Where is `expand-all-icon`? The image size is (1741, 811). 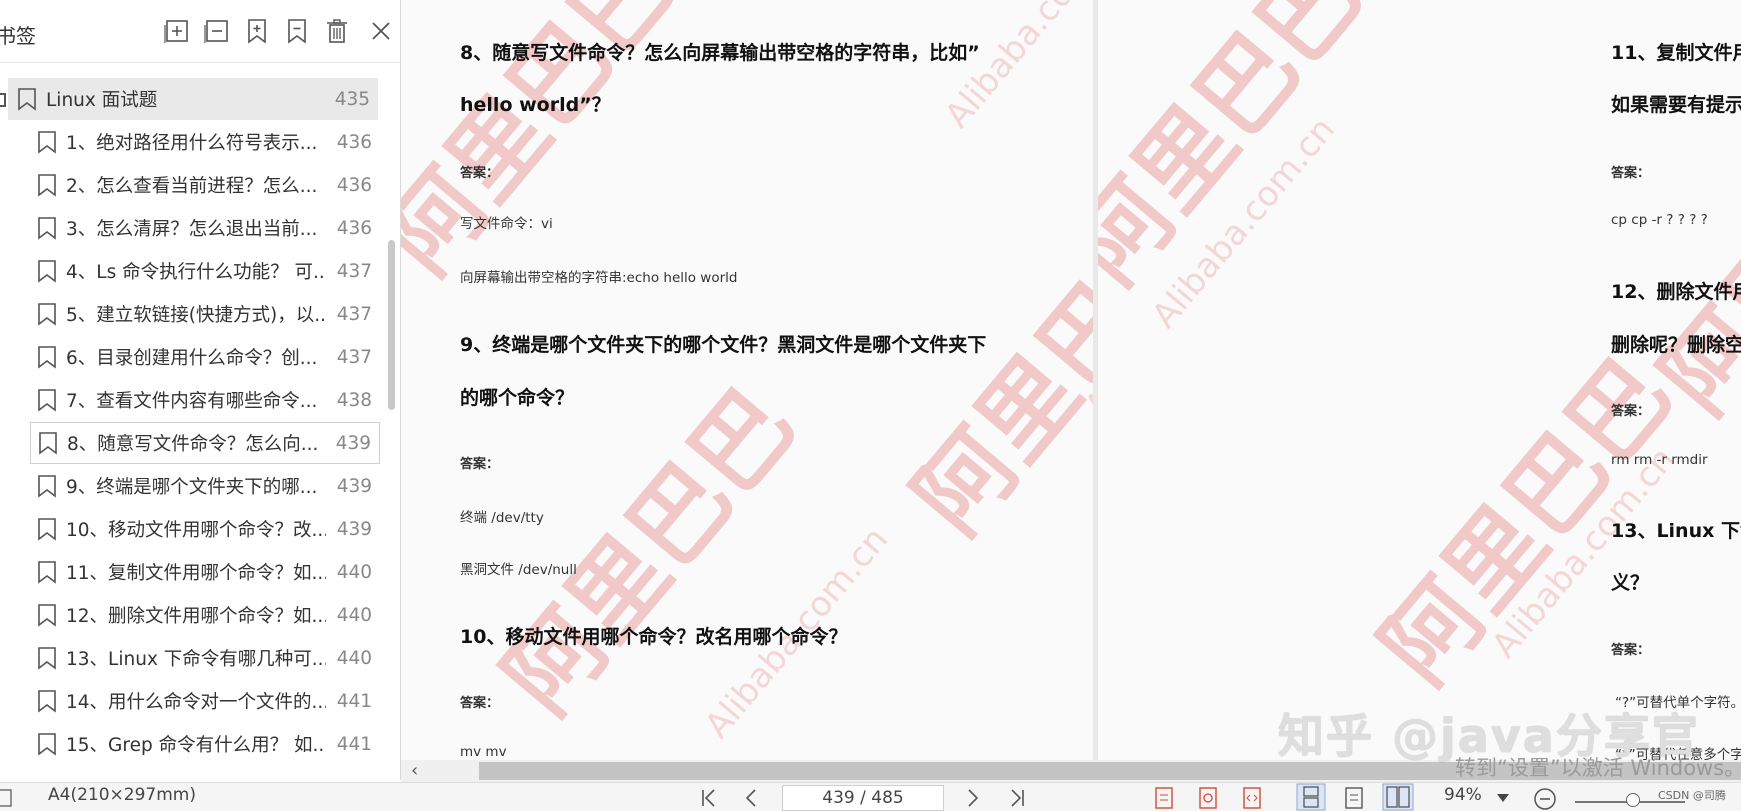
expand-all-icon is located at coordinates (177, 31).